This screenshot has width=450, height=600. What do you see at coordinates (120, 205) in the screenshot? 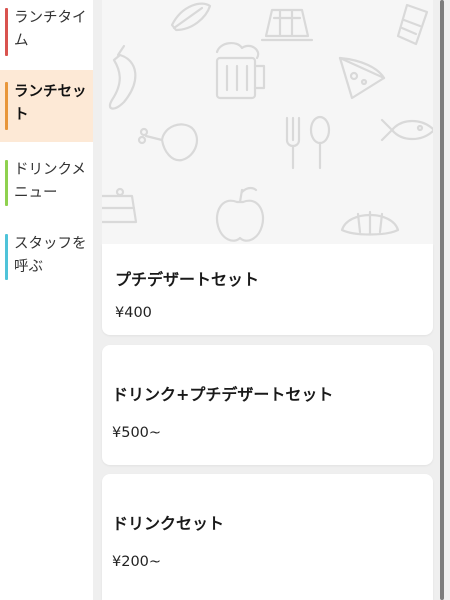
I see `cake-icon` at bounding box center [120, 205].